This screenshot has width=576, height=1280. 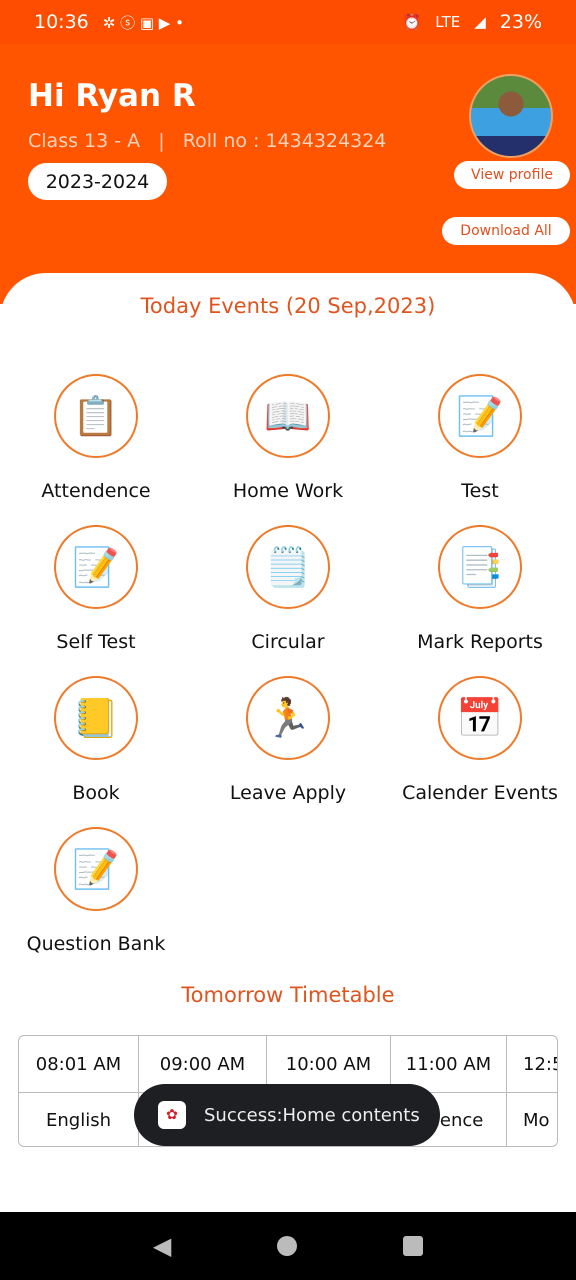 What do you see at coordinates (288, 491) in the screenshot?
I see `tile-label: Home Work` at bounding box center [288, 491].